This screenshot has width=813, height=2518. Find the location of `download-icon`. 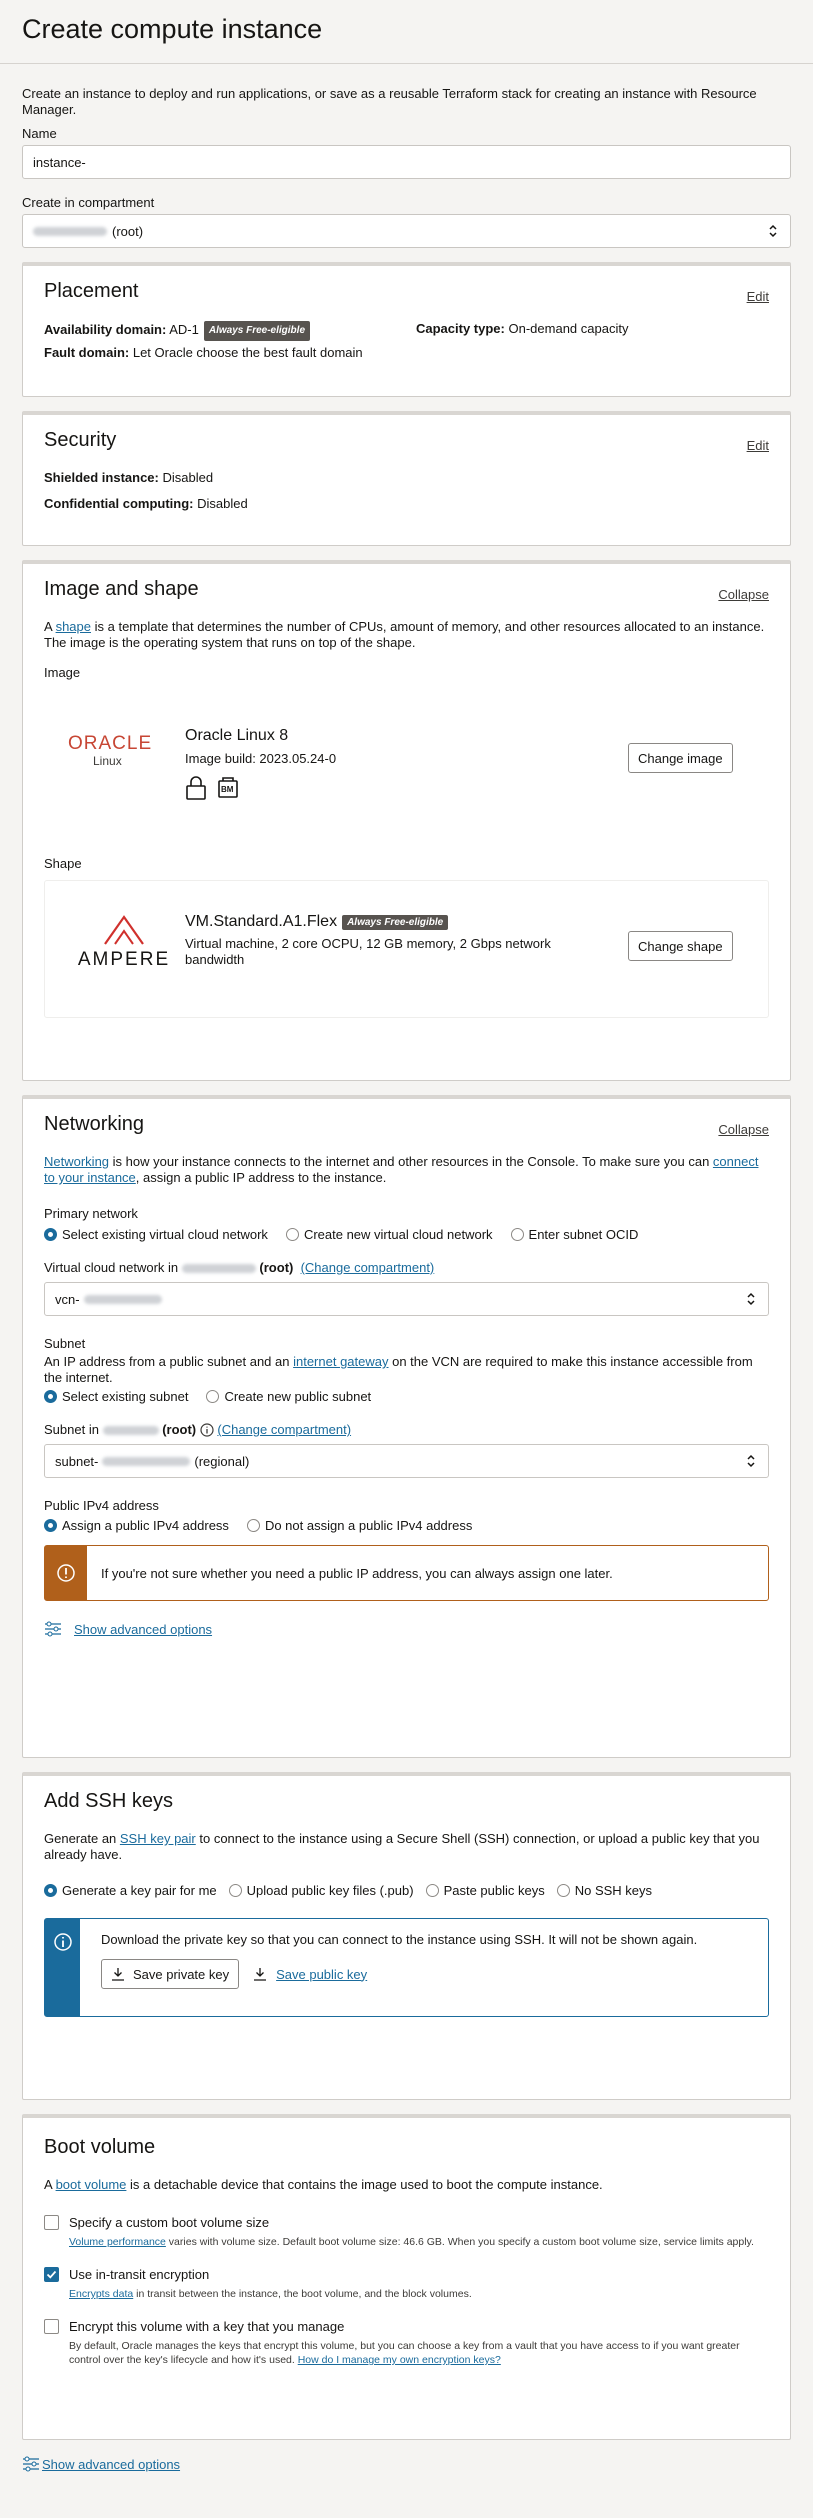

download-icon is located at coordinates (260, 1974).